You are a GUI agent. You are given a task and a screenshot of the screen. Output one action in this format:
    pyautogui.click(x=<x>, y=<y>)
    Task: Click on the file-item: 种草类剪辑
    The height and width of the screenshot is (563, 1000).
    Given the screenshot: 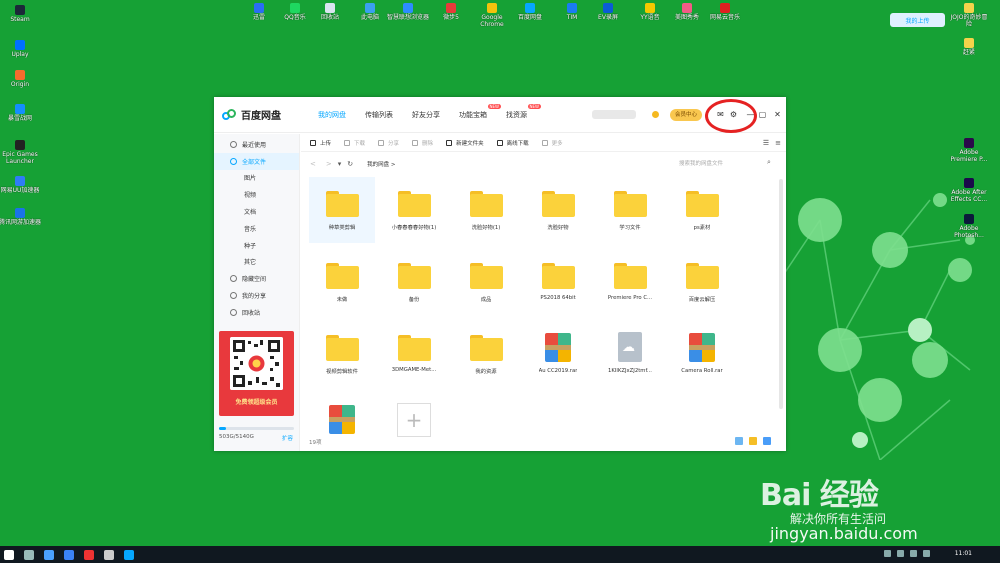 What is the action you would take?
    pyautogui.click(x=342, y=210)
    